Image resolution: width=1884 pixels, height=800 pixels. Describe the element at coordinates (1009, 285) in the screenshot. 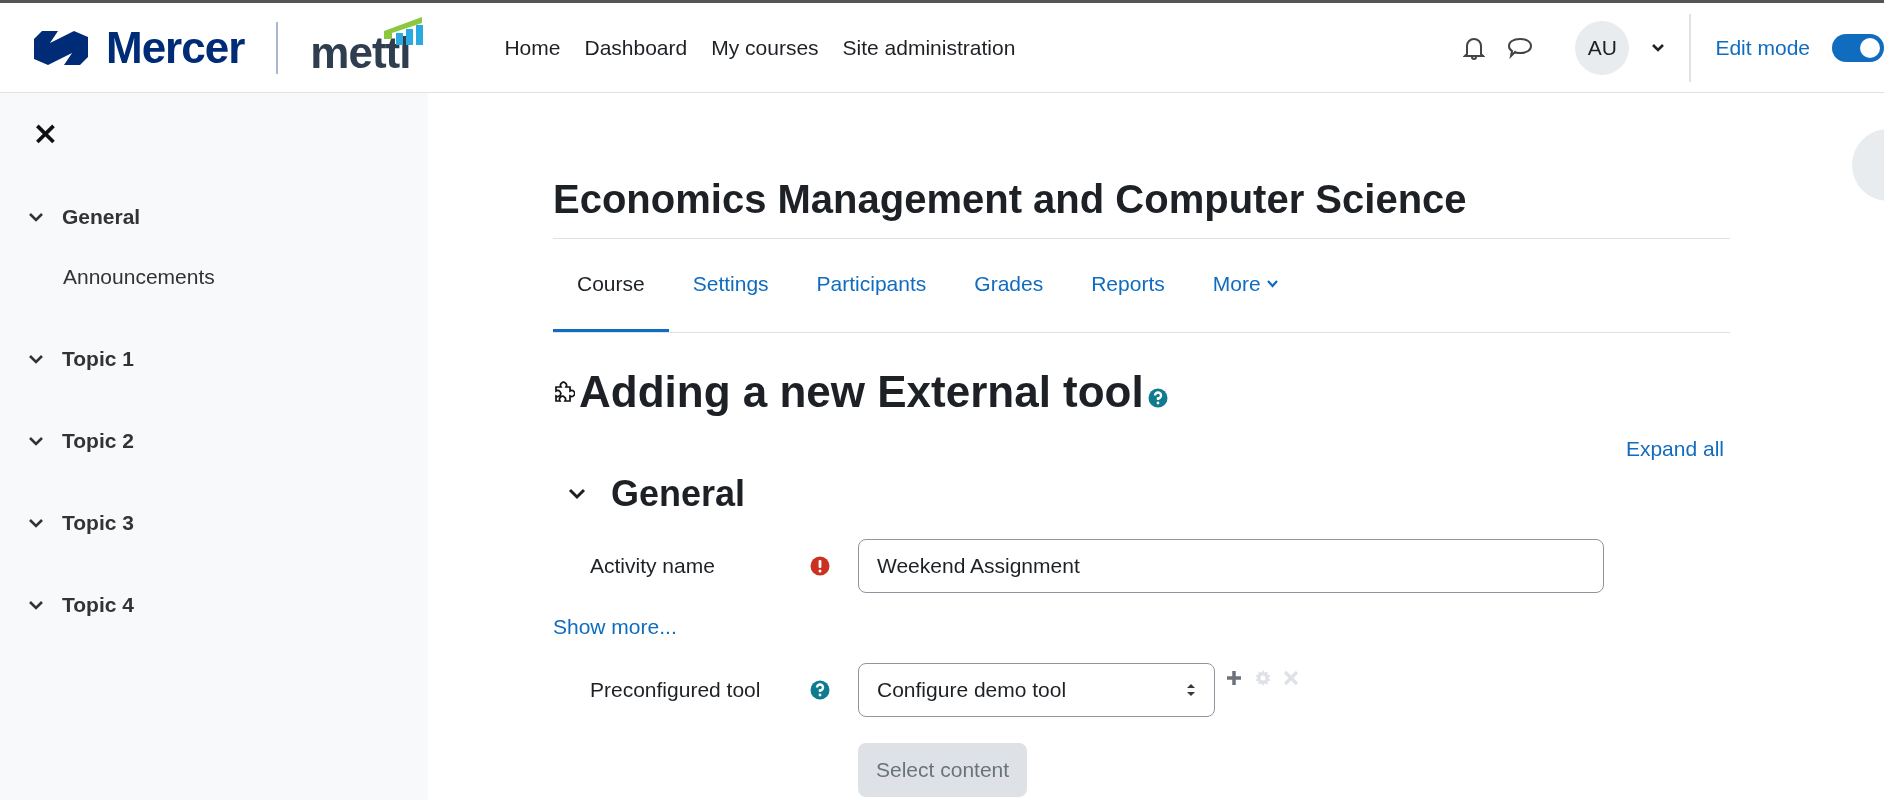

I see `tab: Grades` at that location.